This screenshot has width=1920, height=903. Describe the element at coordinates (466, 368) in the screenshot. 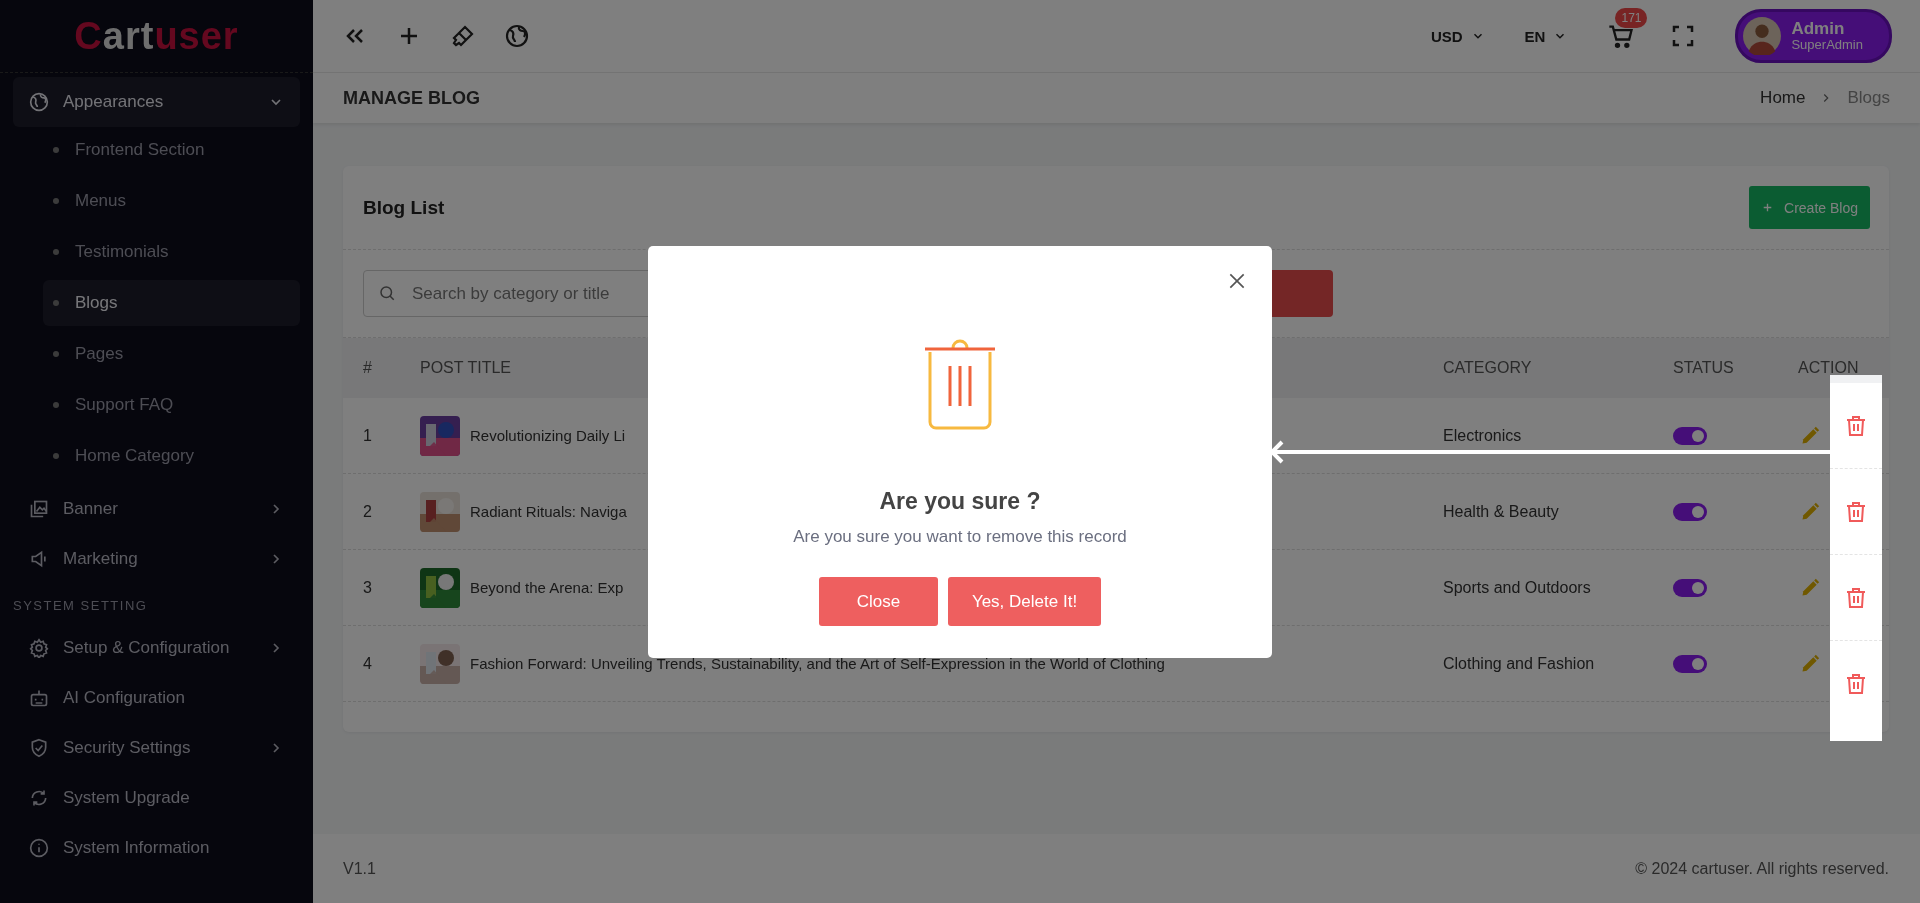

I see `column-header: POST TITLE` at that location.